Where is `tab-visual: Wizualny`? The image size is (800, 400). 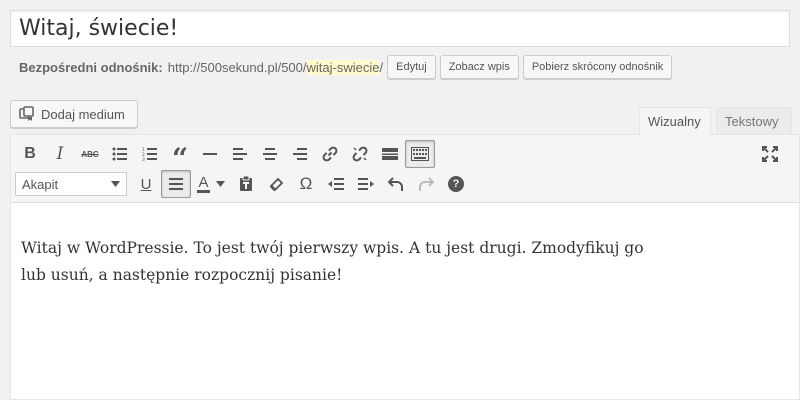 tab-visual: Wizualny is located at coordinates (675, 121).